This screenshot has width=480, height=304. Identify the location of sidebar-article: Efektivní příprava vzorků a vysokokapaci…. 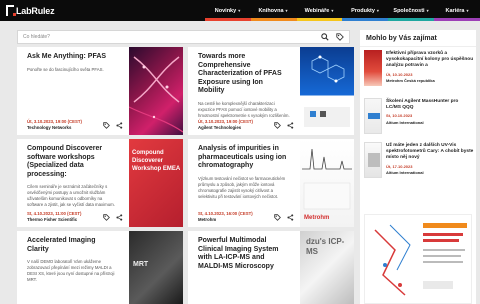
(418, 71).